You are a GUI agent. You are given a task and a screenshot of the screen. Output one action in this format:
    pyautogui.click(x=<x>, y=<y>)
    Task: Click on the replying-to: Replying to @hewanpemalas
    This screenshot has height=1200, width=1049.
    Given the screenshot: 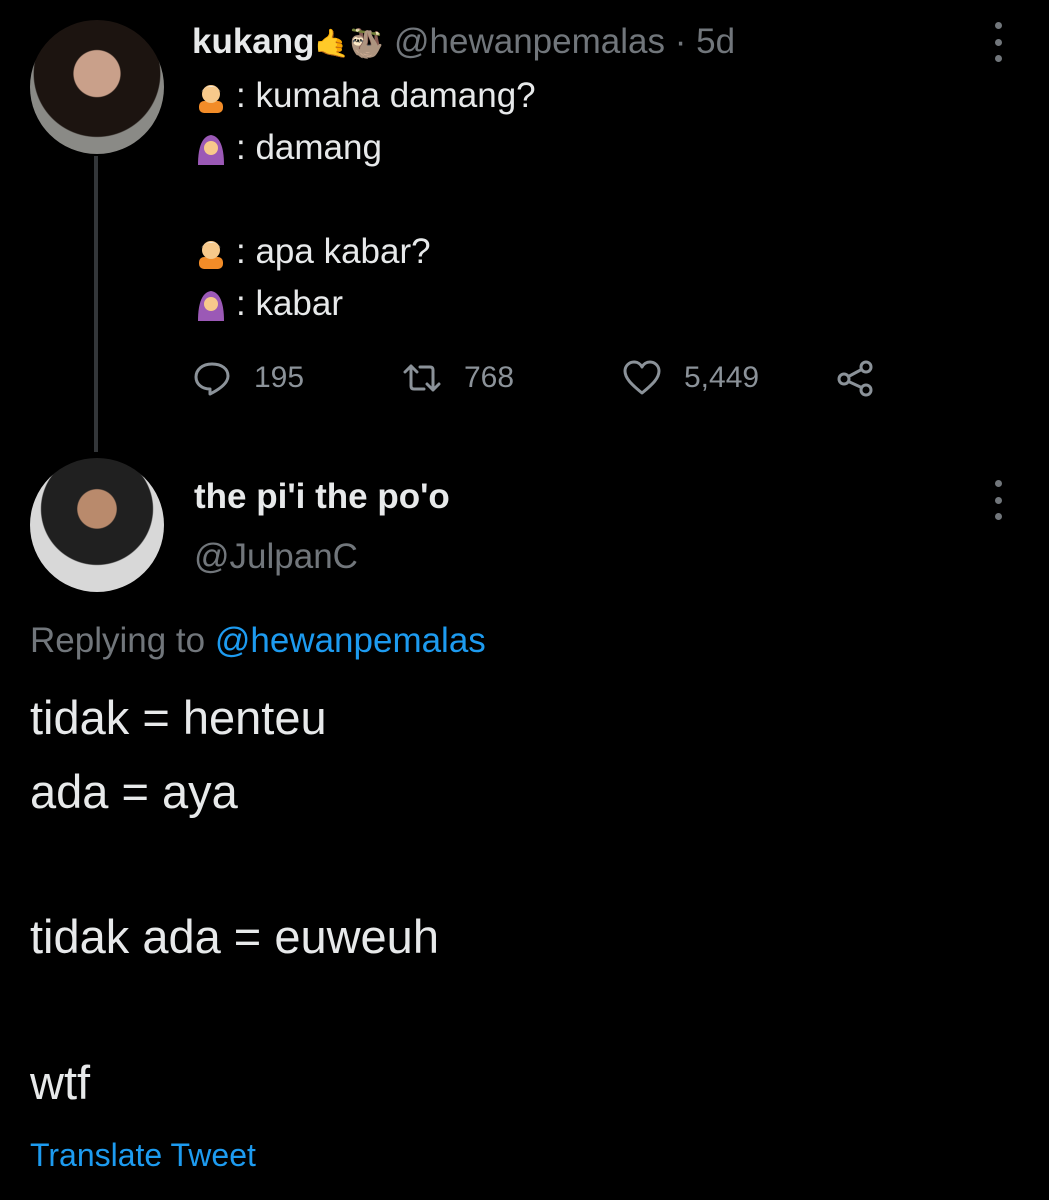 What is the action you would take?
    pyautogui.click(x=258, y=640)
    